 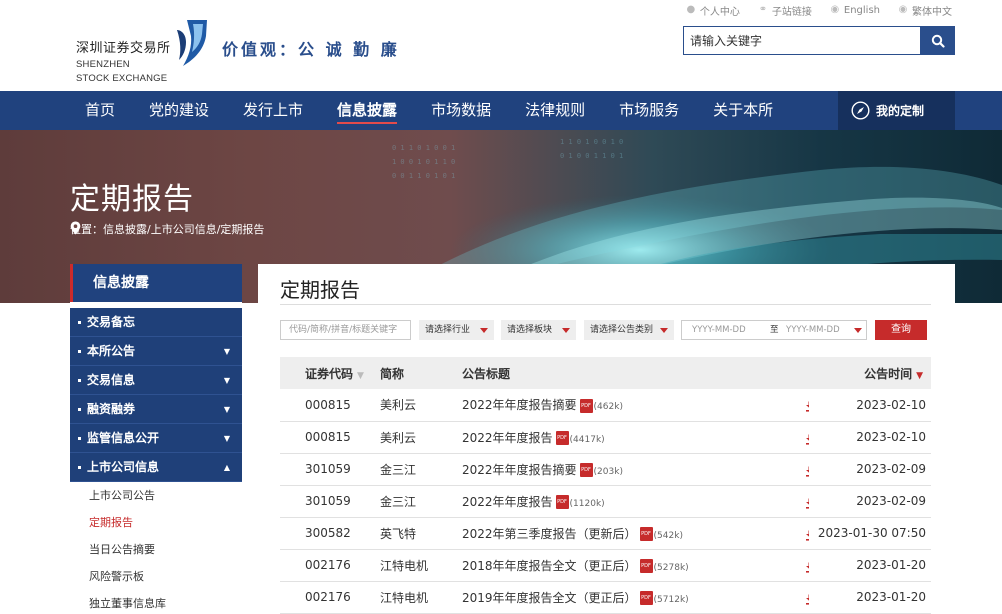 I want to click on date-from-input: YYYY-MM-DD, so click(x=719, y=330).